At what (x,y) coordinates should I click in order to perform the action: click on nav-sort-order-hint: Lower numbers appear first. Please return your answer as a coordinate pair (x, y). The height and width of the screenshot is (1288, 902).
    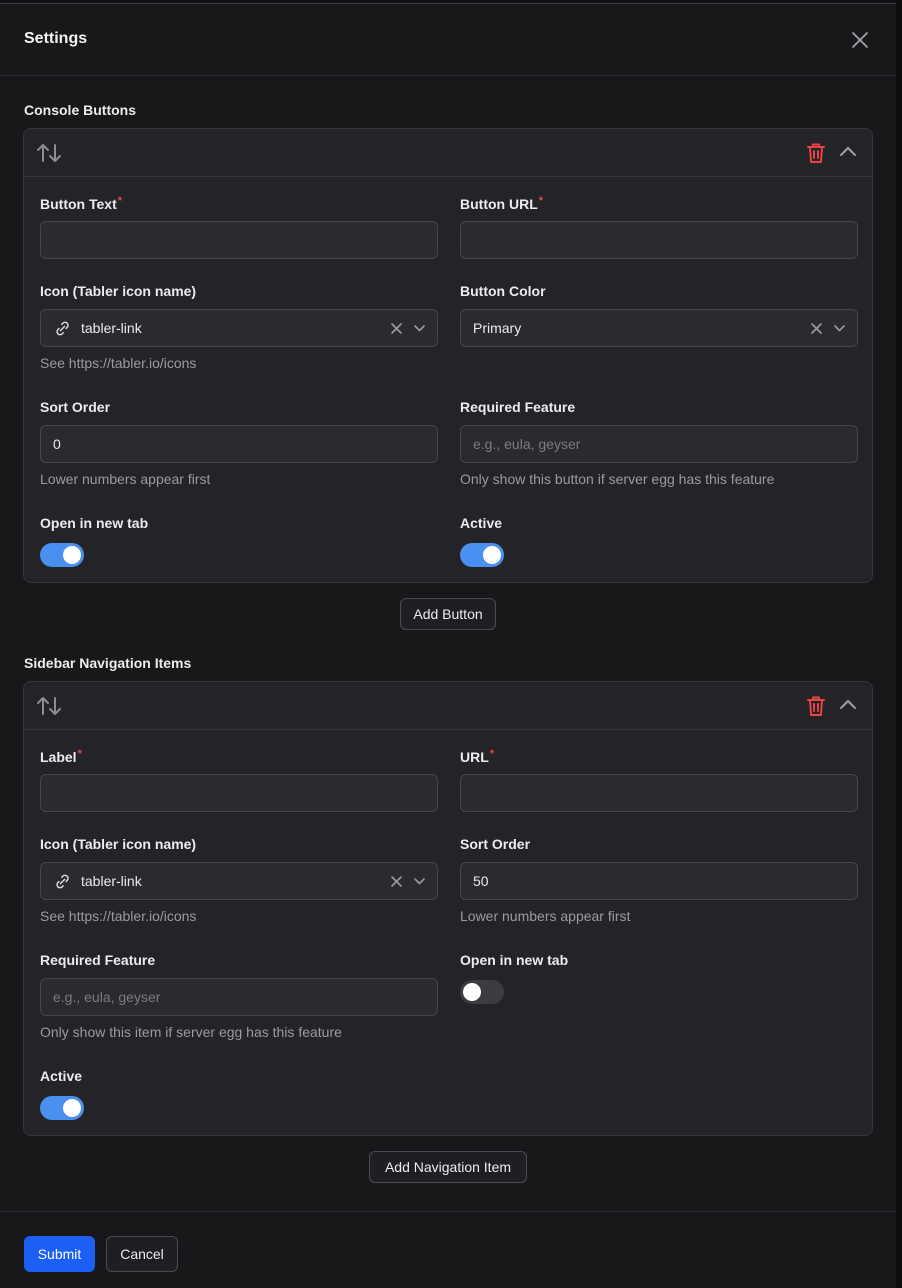
    Looking at the image, I should click on (545, 916).